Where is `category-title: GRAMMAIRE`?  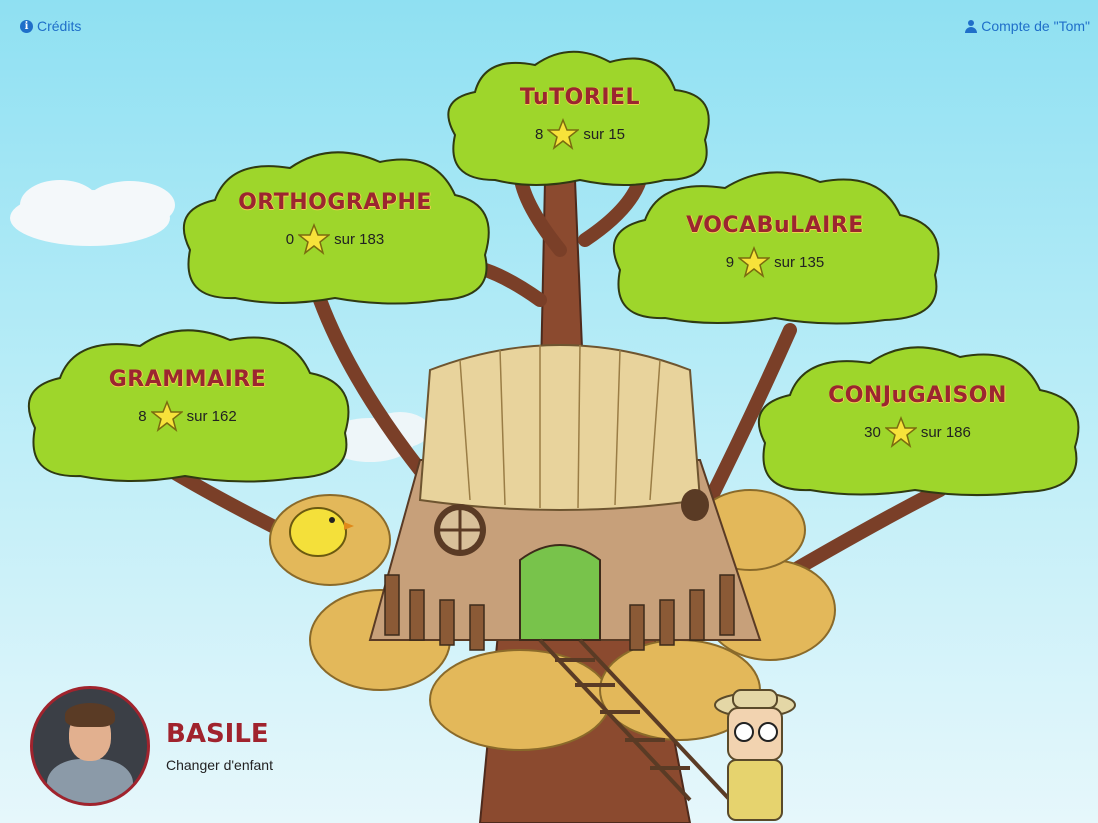 category-title: GRAMMAIRE is located at coordinates (187, 379).